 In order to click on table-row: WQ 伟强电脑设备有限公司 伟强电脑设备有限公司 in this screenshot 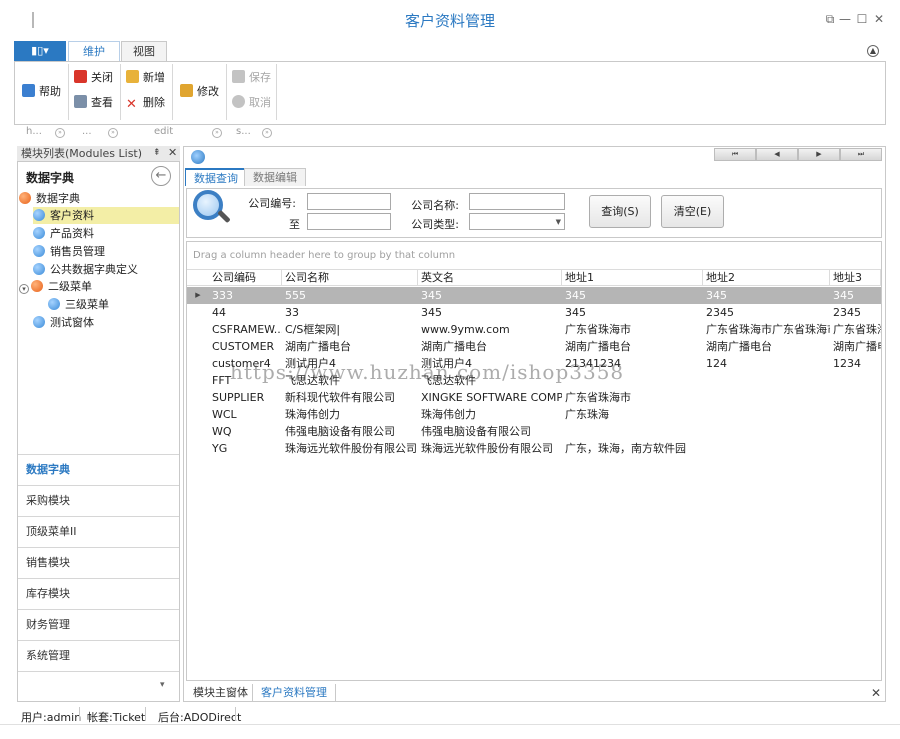, I will do `click(534, 431)`.